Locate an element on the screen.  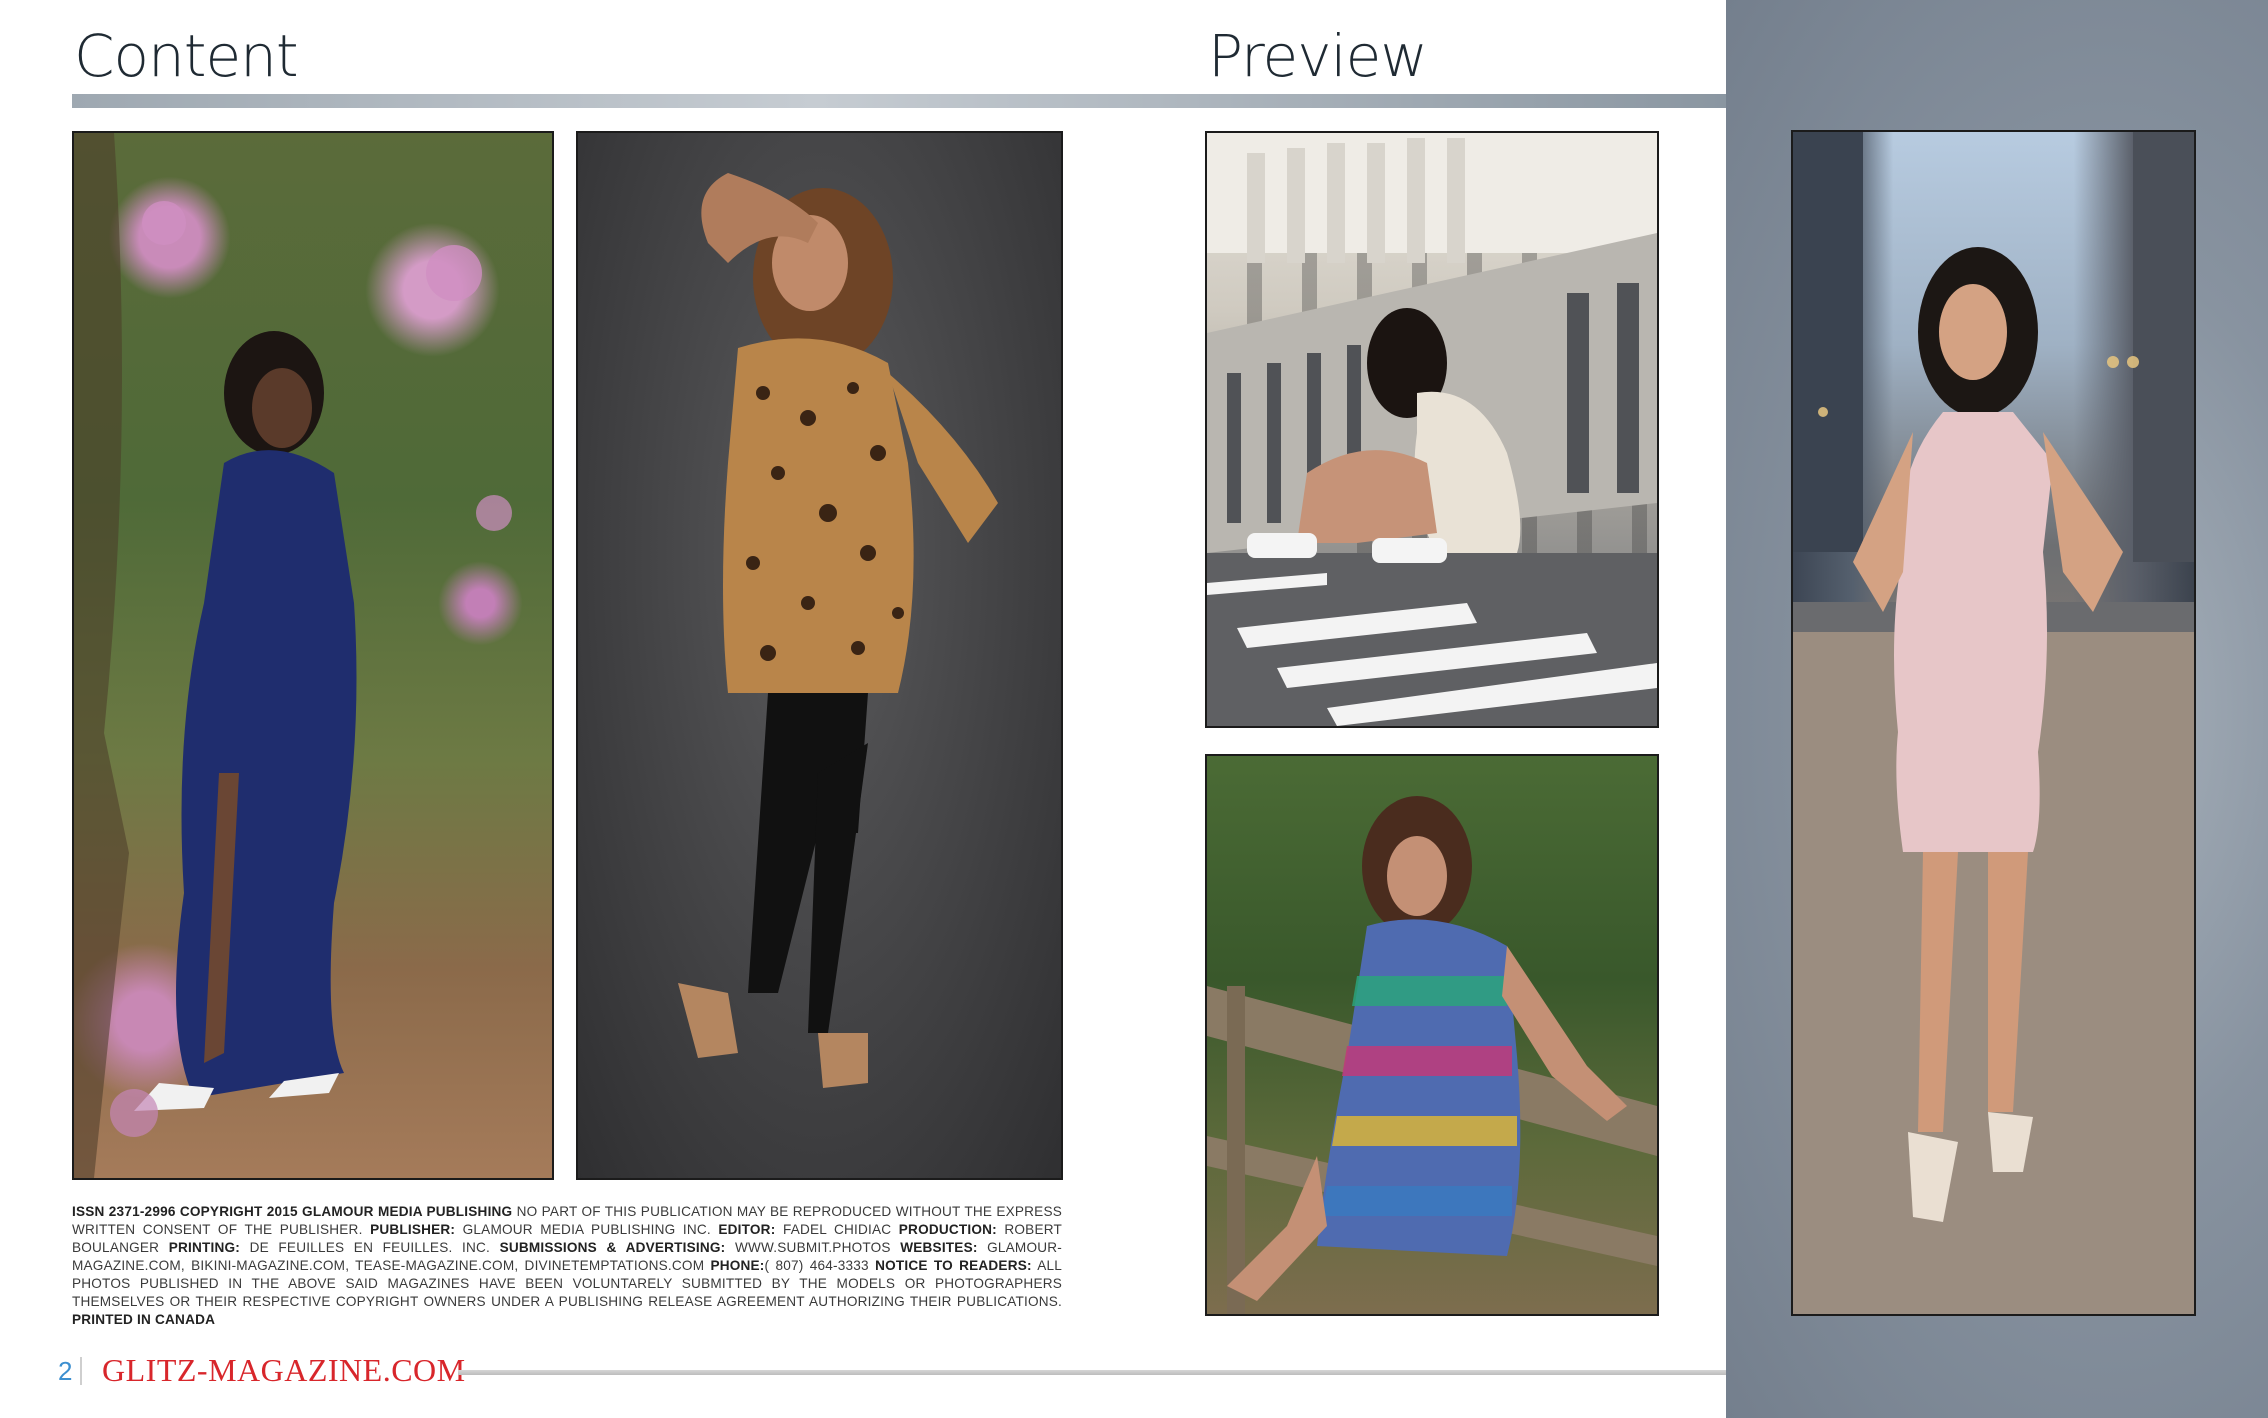
page-number: 2 is located at coordinates (65, 1371).